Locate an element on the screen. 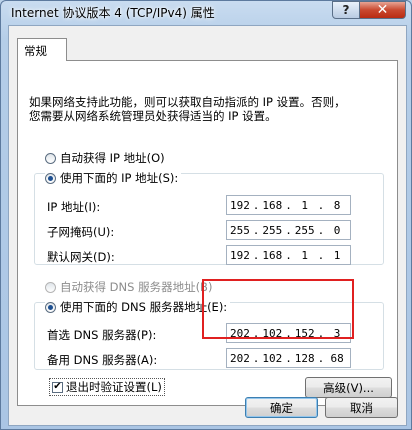 The image size is (412, 430). validate-label: 退出时验证设置(L) is located at coordinates (114, 387).